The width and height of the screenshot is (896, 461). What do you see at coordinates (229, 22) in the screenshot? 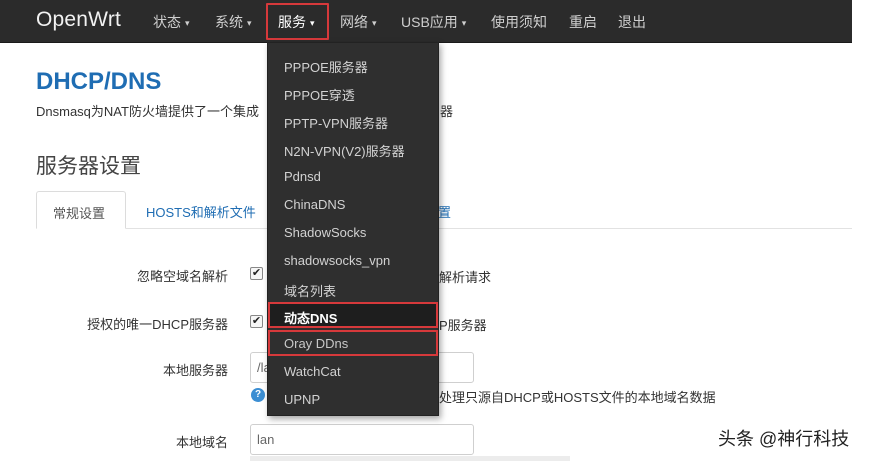
I see `nav-system-label: 系统` at bounding box center [229, 22].